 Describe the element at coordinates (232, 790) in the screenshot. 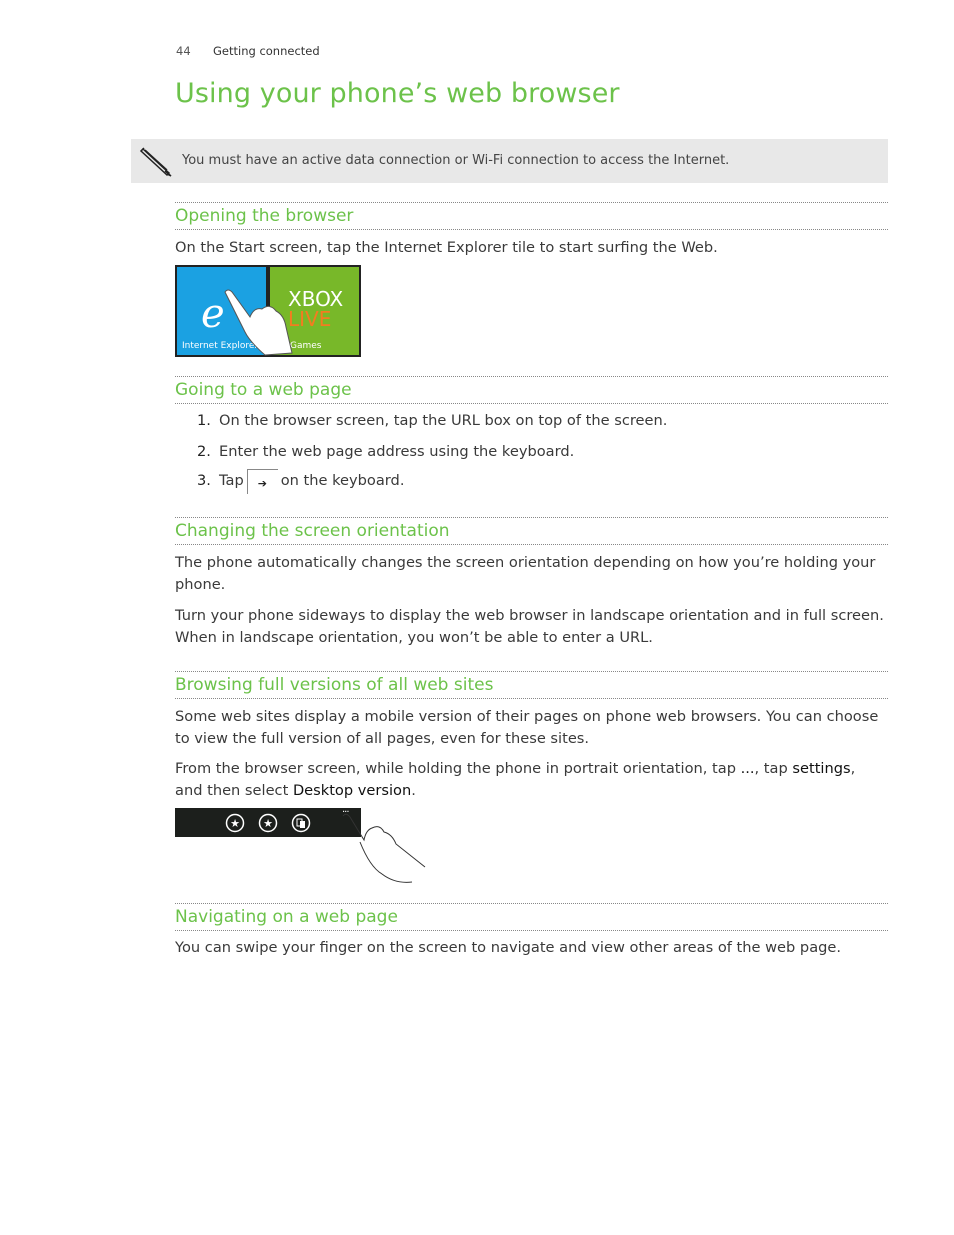

I see `text: and then select` at that location.